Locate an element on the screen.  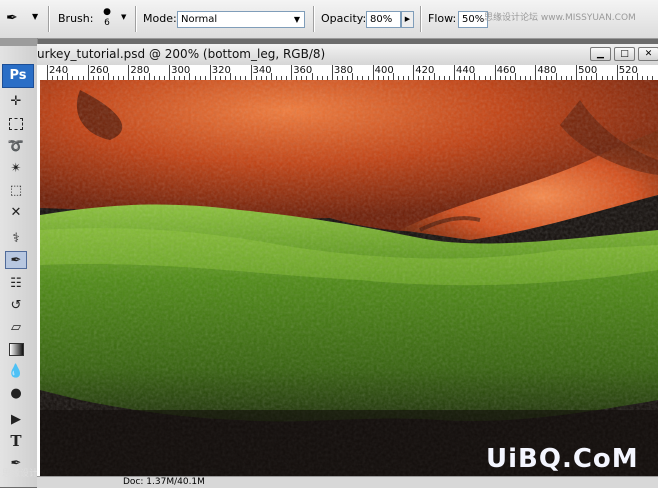
ruler-label: 520 is located at coordinates (628, 70).